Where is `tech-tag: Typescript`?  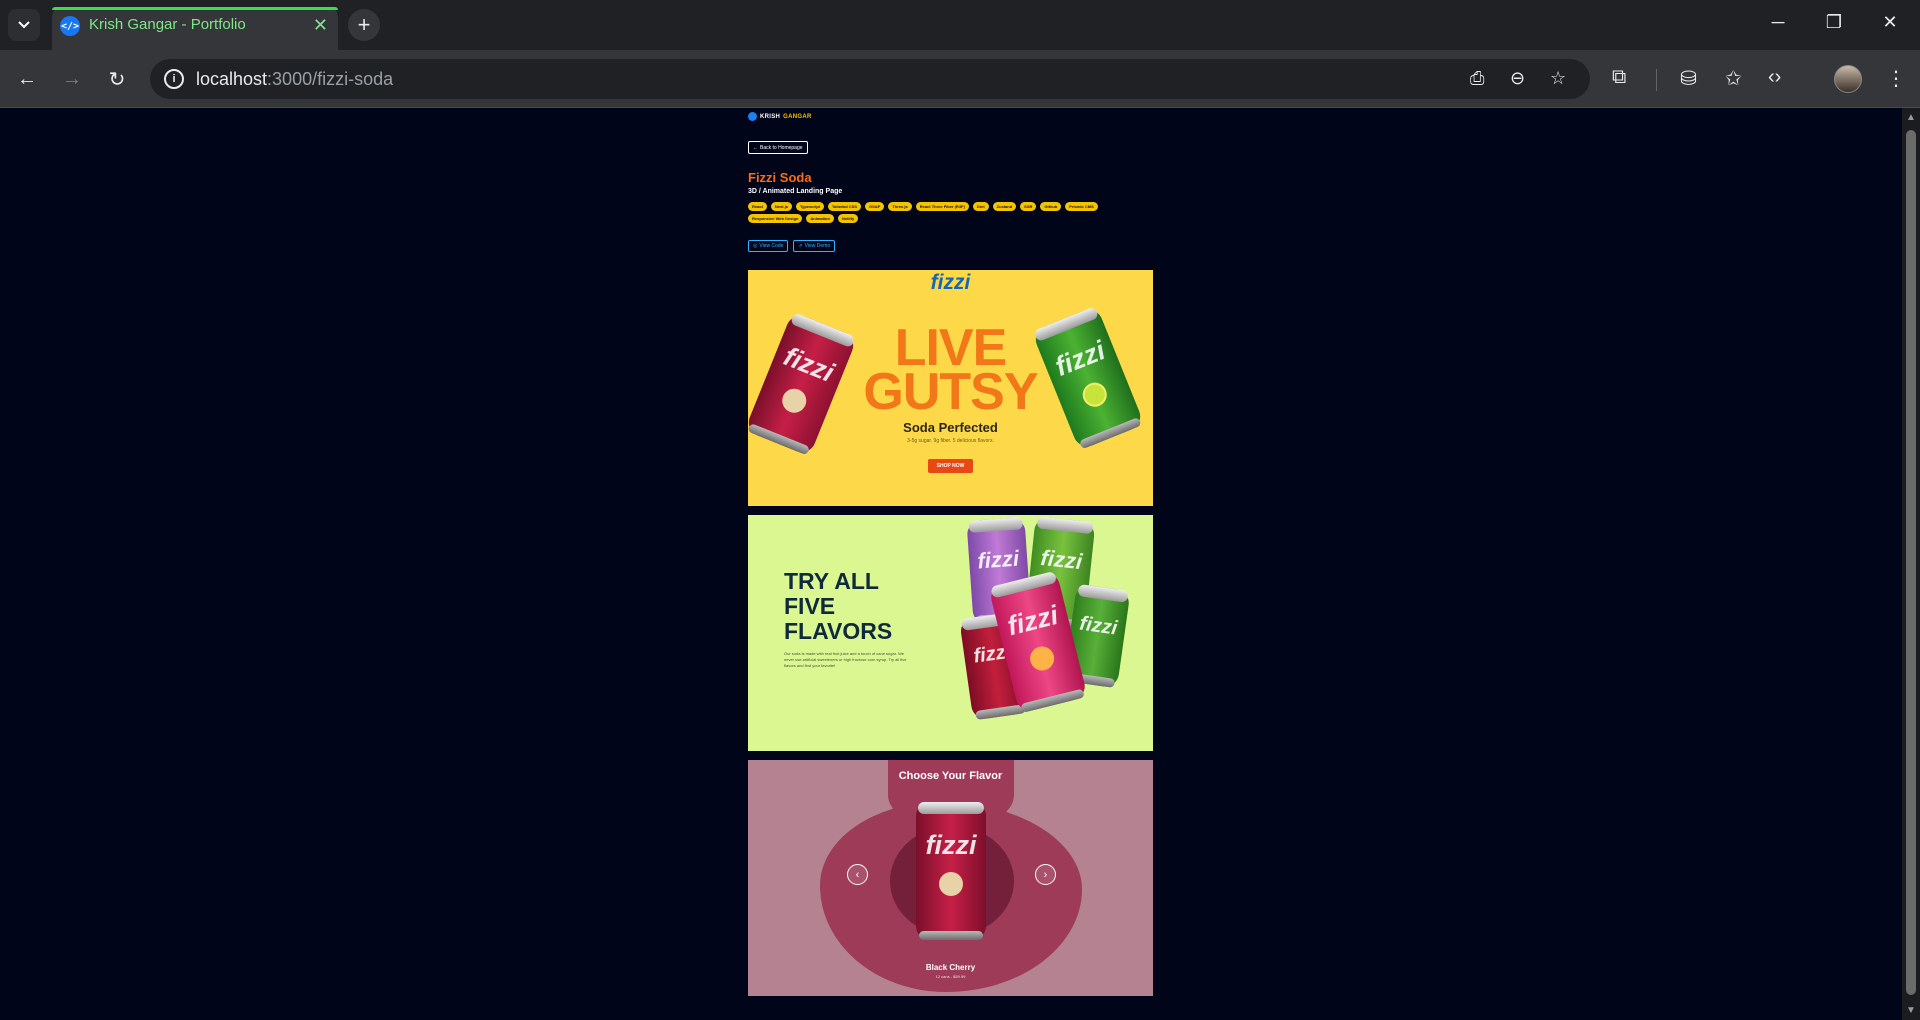
tech-tag: Typescript is located at coordinates (810, 206).